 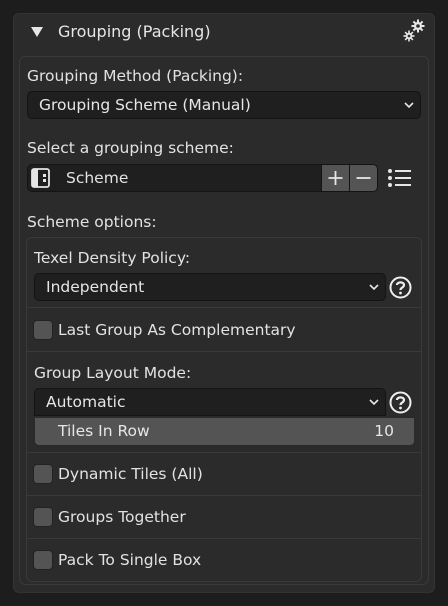 I want to click on collapse-triangle-icon, so click(x=37, y=32).